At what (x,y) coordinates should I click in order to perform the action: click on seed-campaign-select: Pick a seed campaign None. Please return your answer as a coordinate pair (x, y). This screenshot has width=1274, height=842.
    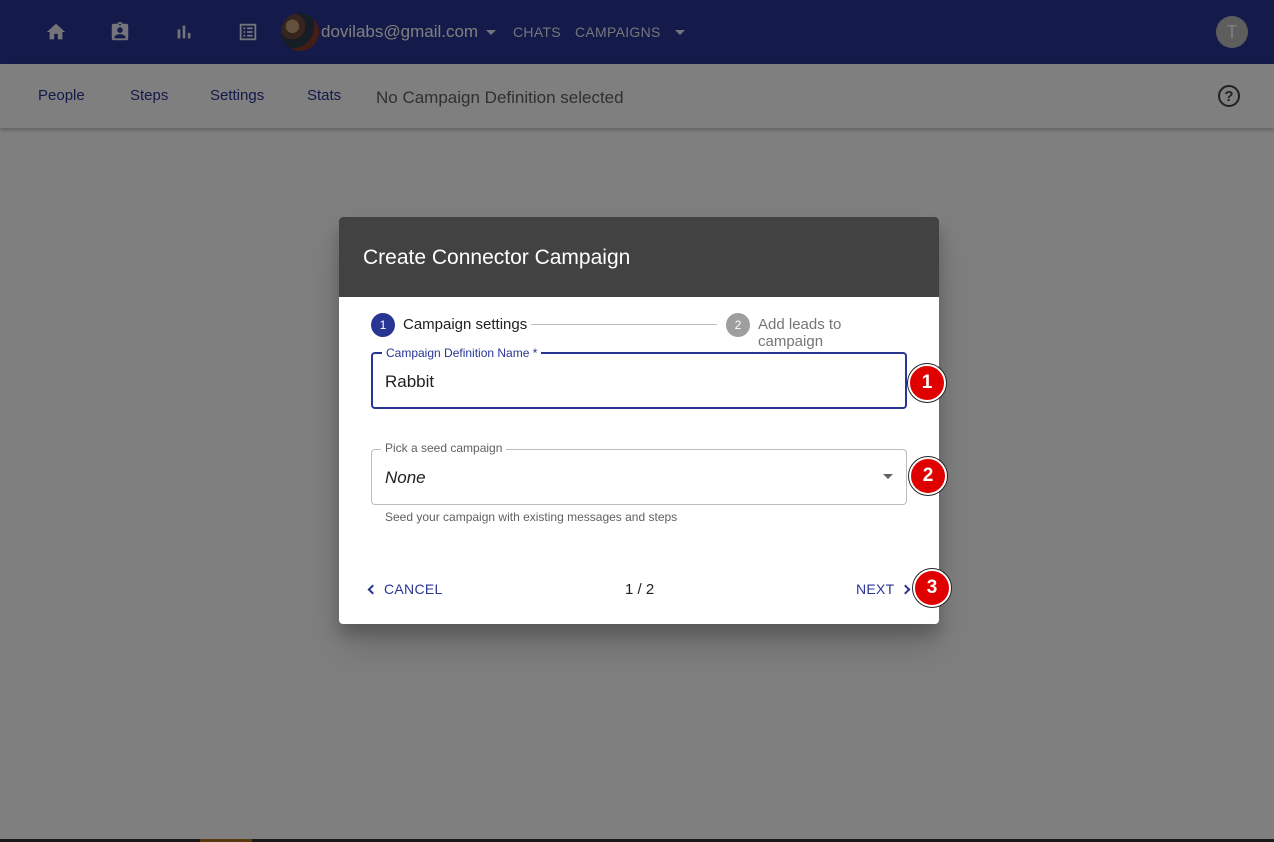
    Looking at the image, I should click on (639, 473).